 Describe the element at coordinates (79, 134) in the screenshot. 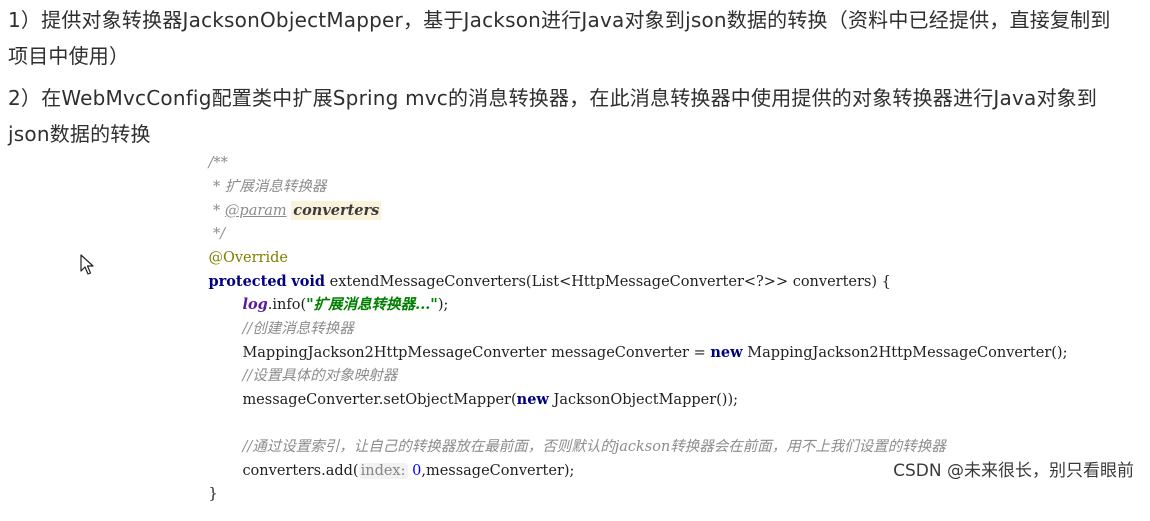

I see `paragraph-2-line-2: json数据的转换` at that location.